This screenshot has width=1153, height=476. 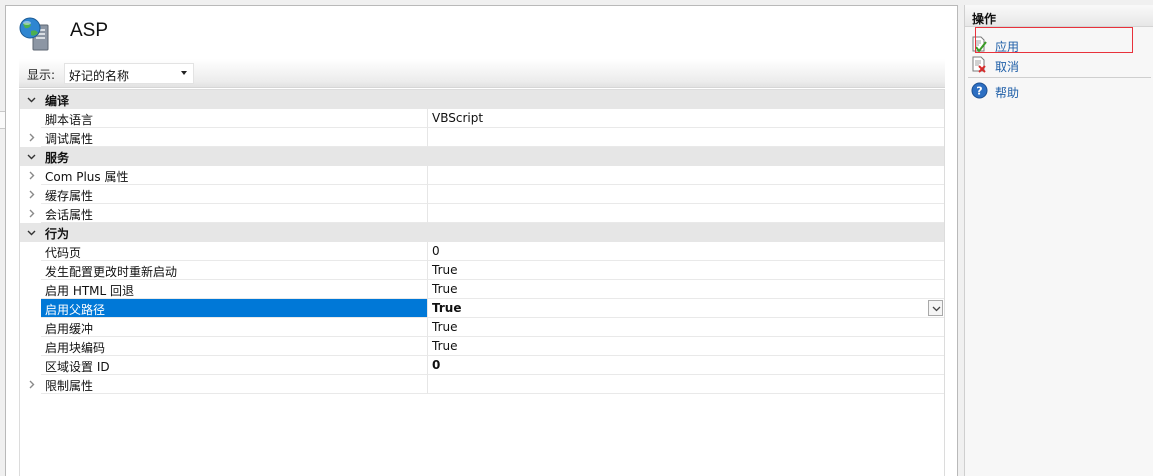 I want to click on category-name: 行为, so click(x=57, y=234).